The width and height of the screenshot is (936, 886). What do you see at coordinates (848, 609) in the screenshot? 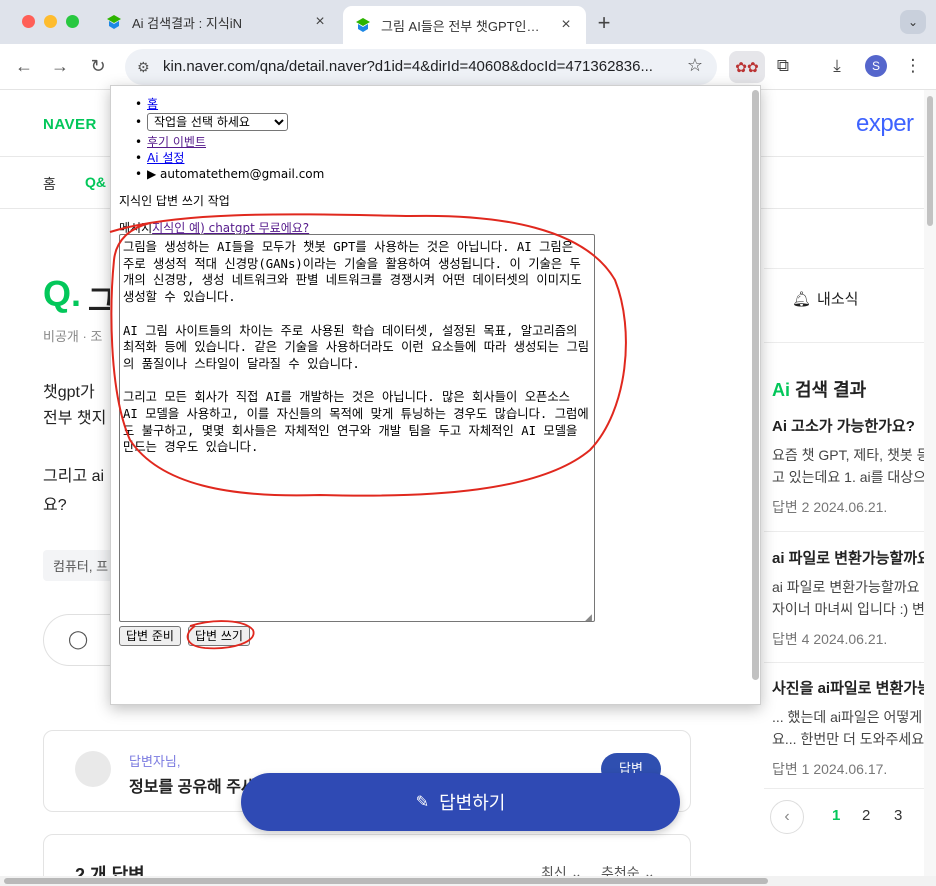
I see `ai-result-snippet: 자이너 마녀씨 입니다 :) 변` at bounding box center [848, 609].